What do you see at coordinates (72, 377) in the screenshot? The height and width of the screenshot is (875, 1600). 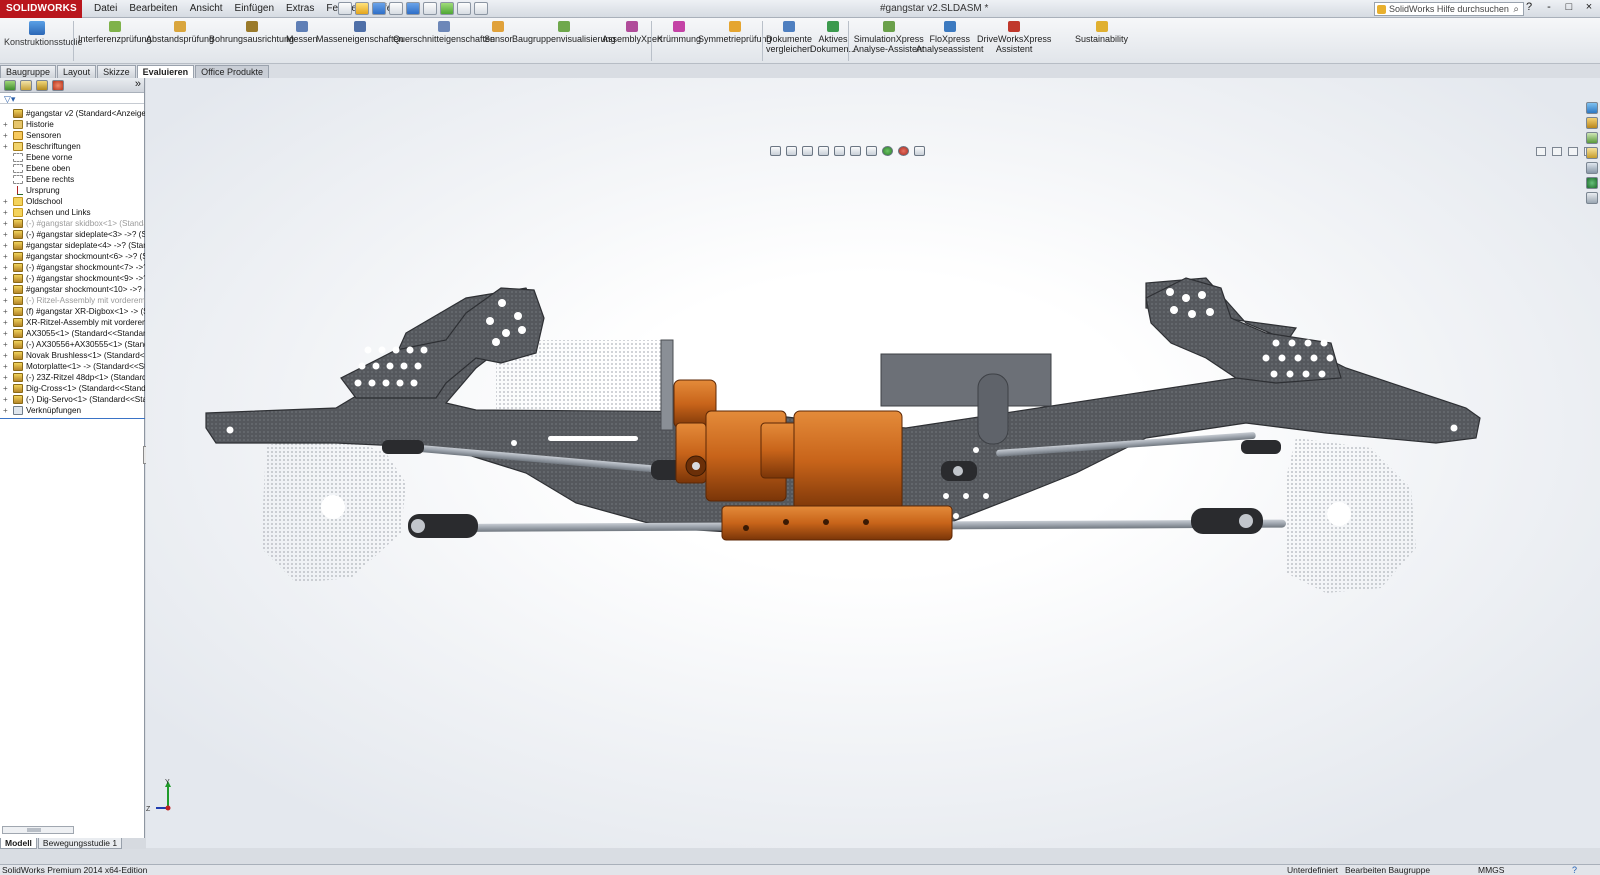 I see `tree-item: + (-) 23Z-Ritzel 48dp<1> (Standard<<Sta` at bounding box center [72, 377].